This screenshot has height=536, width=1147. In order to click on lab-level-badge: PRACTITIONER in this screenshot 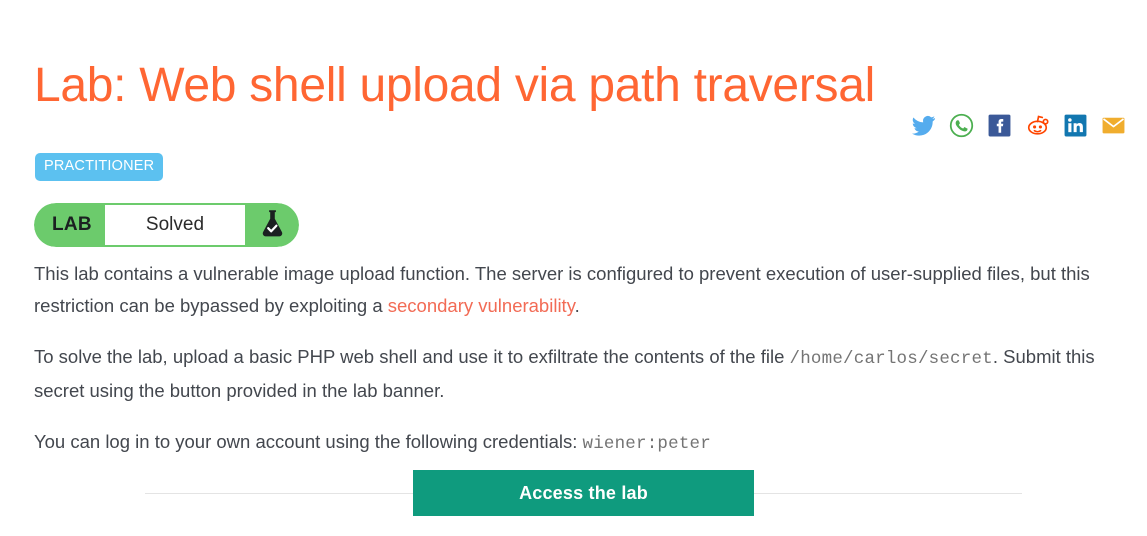, I will do `click(99, 167)`.